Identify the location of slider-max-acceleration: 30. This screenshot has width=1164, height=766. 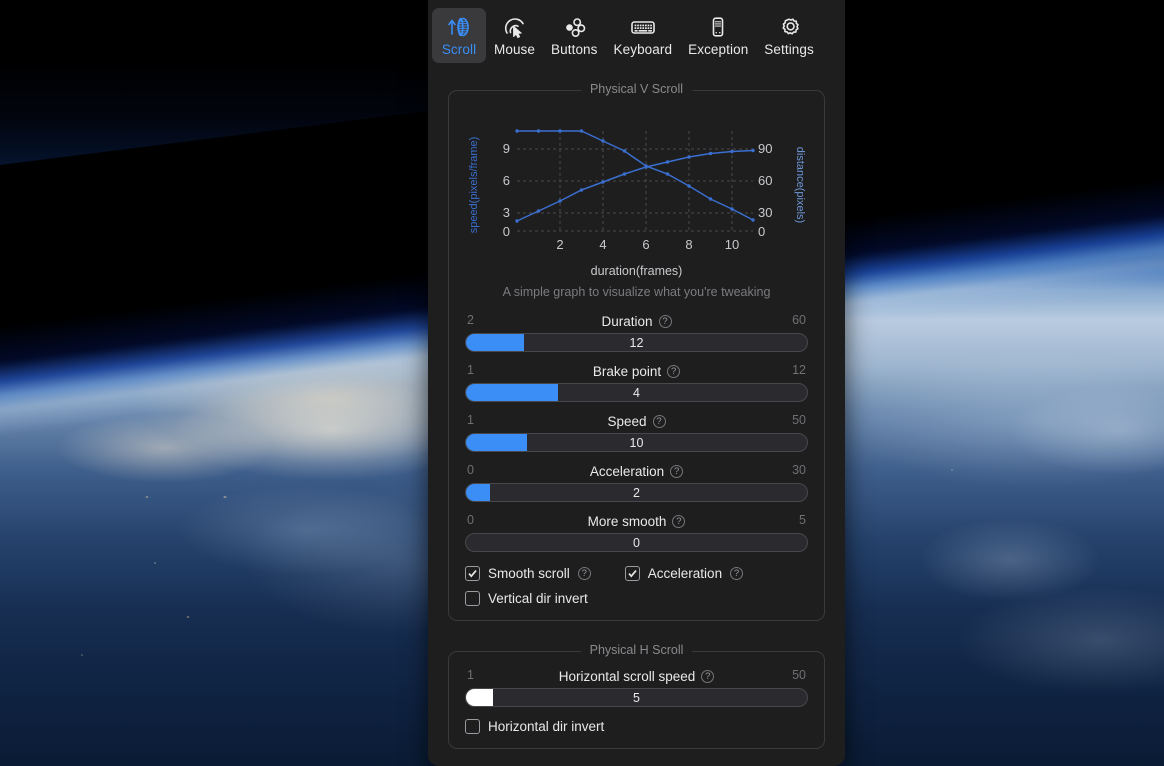
(799, 470).